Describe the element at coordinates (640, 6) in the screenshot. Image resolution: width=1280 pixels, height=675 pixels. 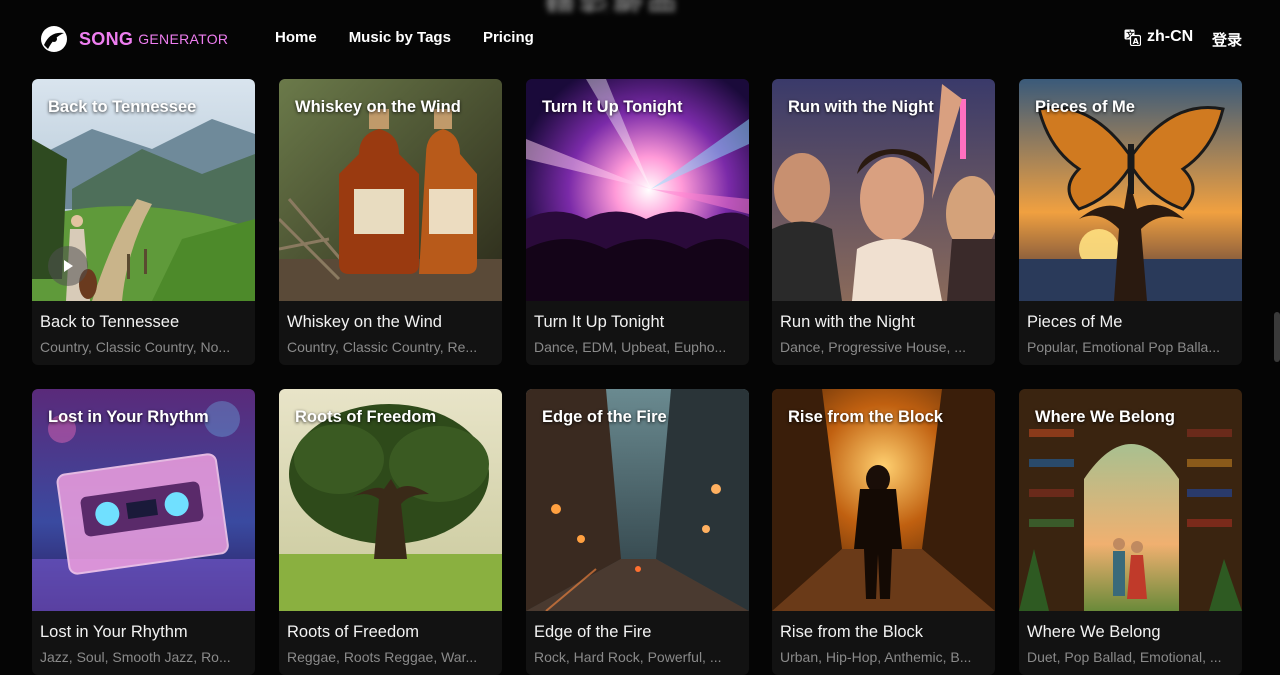
I see `header-ghost-text: 精彩歌曲` at that location.